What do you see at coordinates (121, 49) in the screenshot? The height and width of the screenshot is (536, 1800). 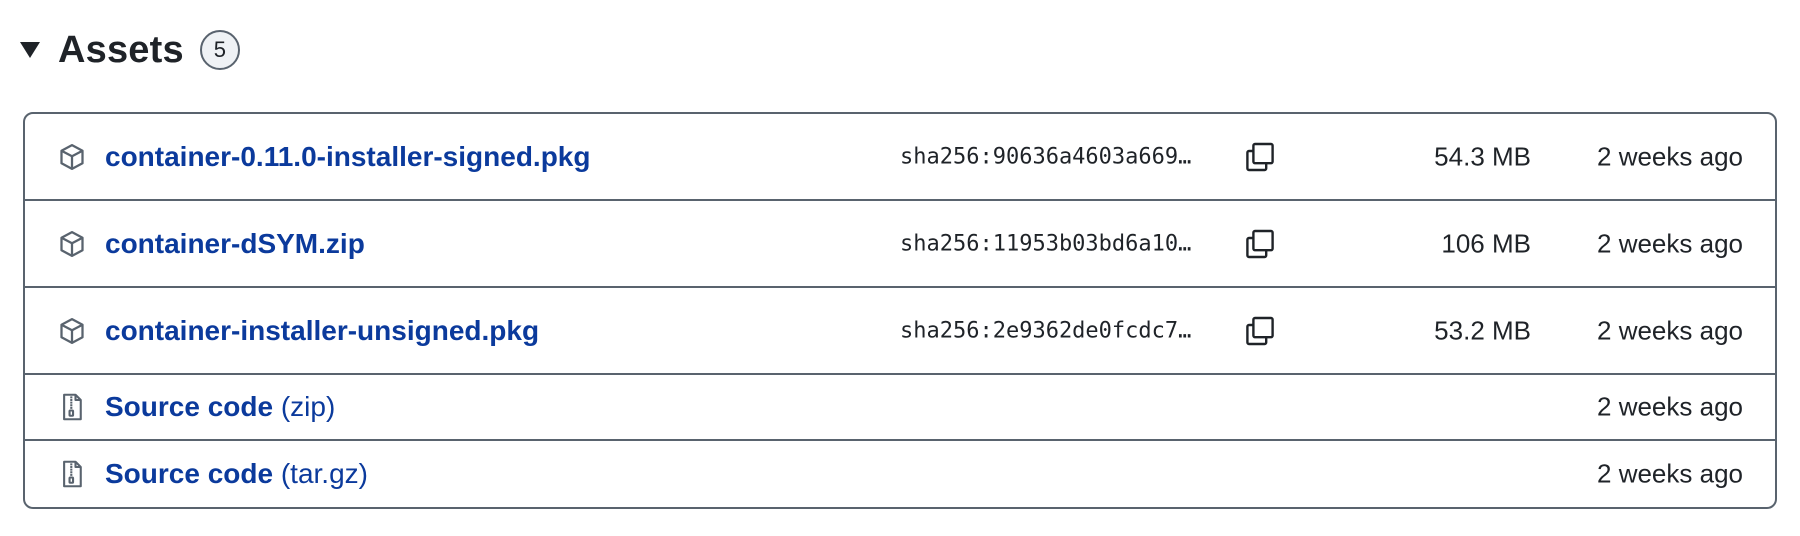 I see `assets-title: Assets` at bounding box center [121, 49].